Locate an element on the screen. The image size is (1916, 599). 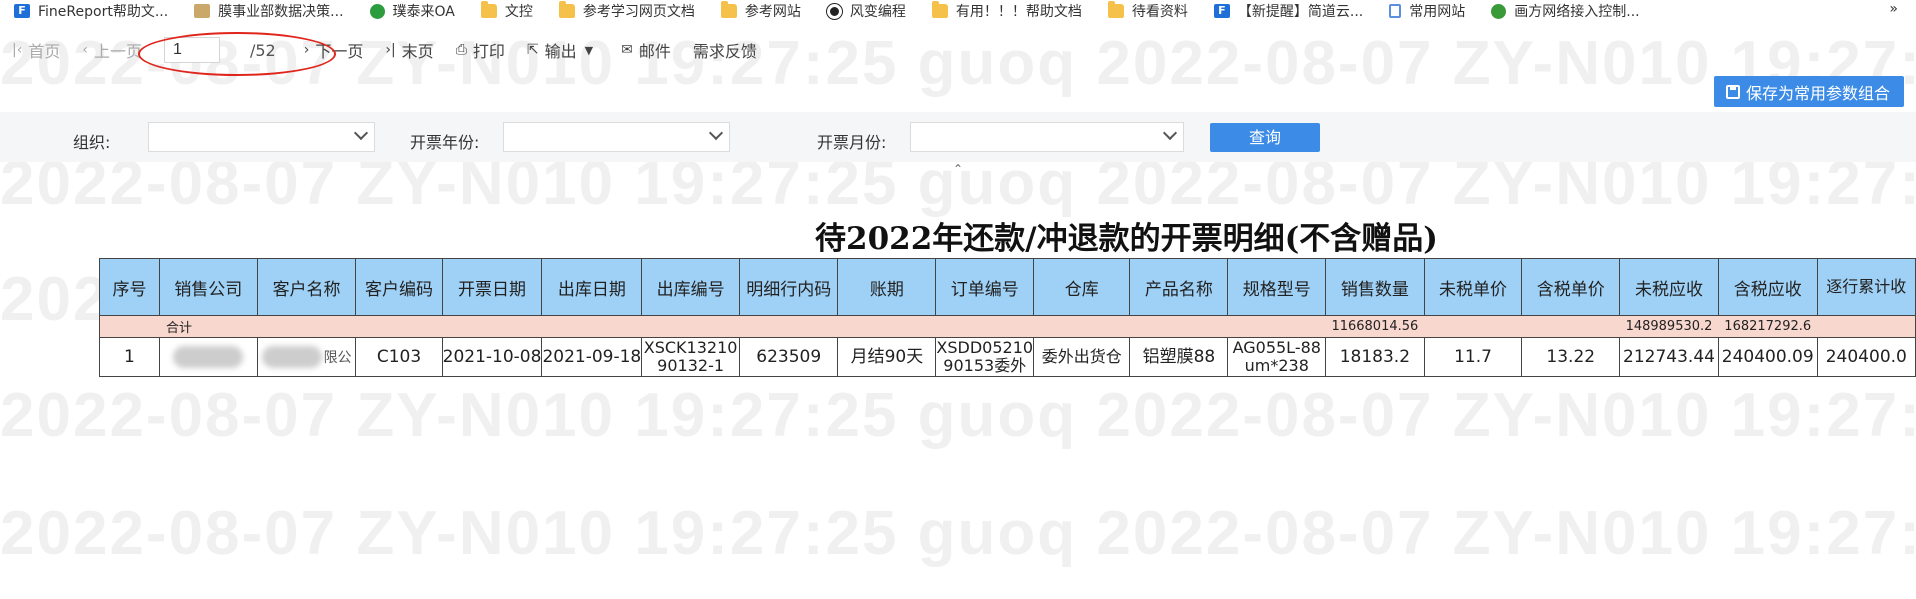
cell-spec: AG055L-88um*238 is located at coordinates (1277, 357).